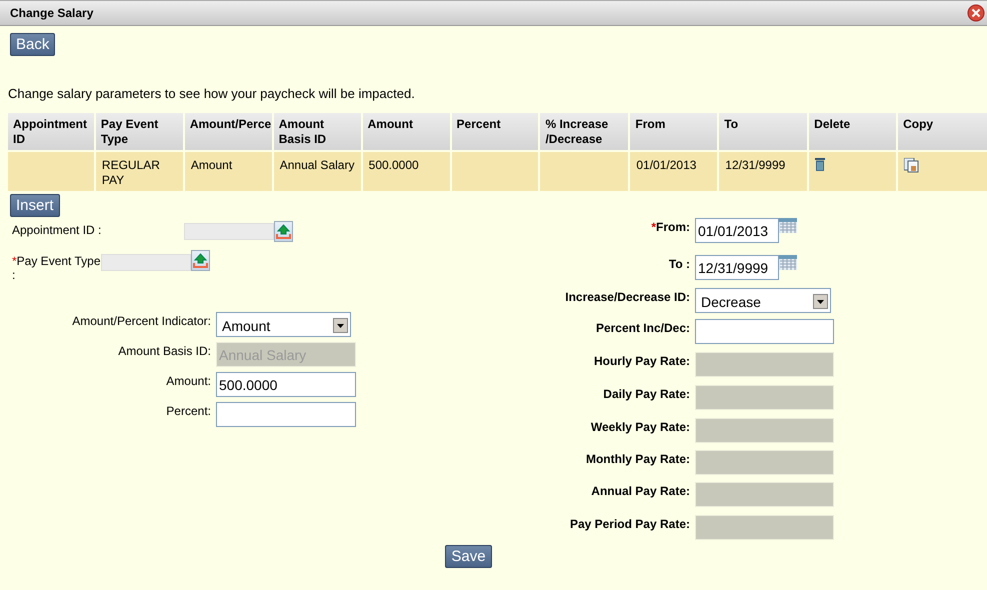  I want to click on save-button: Save, so click(468, 556).